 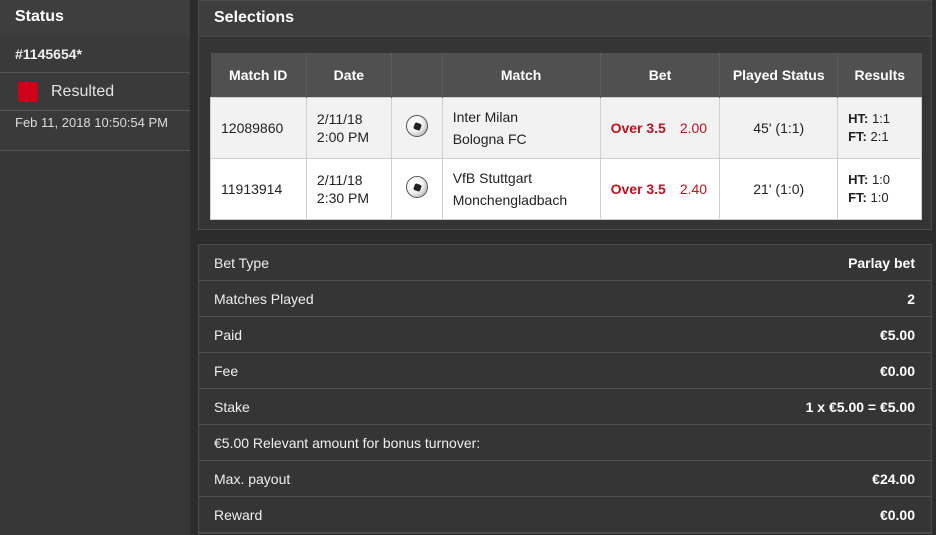 What do you see at coordinates (343, 136) in the screenshot?
I see `match-time: 2:00 PM` at bounding box center [343, 136].